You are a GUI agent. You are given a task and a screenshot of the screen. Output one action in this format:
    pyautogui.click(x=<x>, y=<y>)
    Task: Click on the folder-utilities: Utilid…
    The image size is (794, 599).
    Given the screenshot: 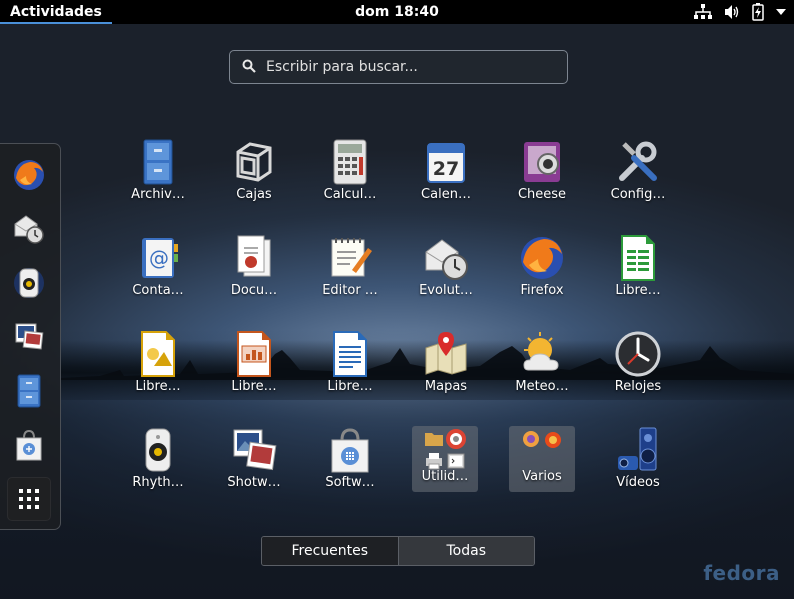 What is the action you would take?
    pyautogui.click(x=445, y=459)
    